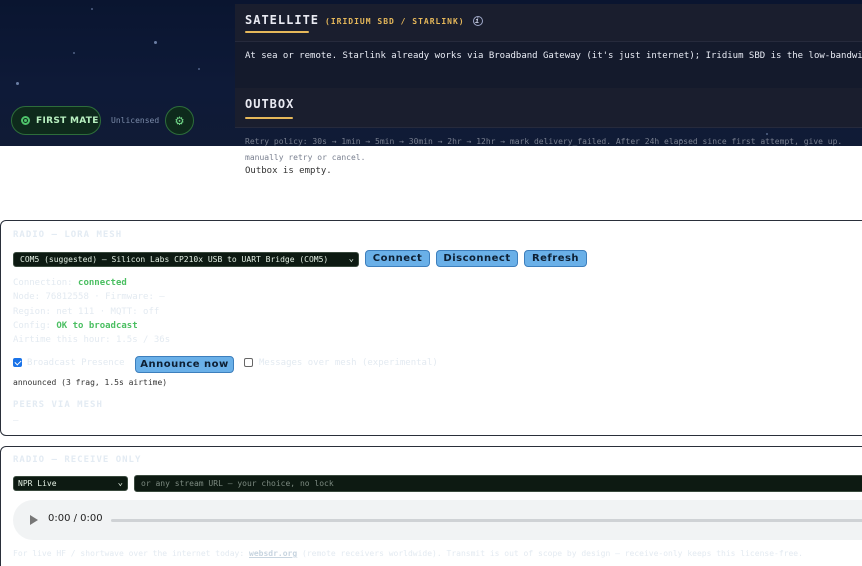 This screenshot has width=862, height=566. What do you see at coordinates (75, 518) in the screenshot?
I see `time-display: 0:00 / 0:00` at bounding box center [75, 518].